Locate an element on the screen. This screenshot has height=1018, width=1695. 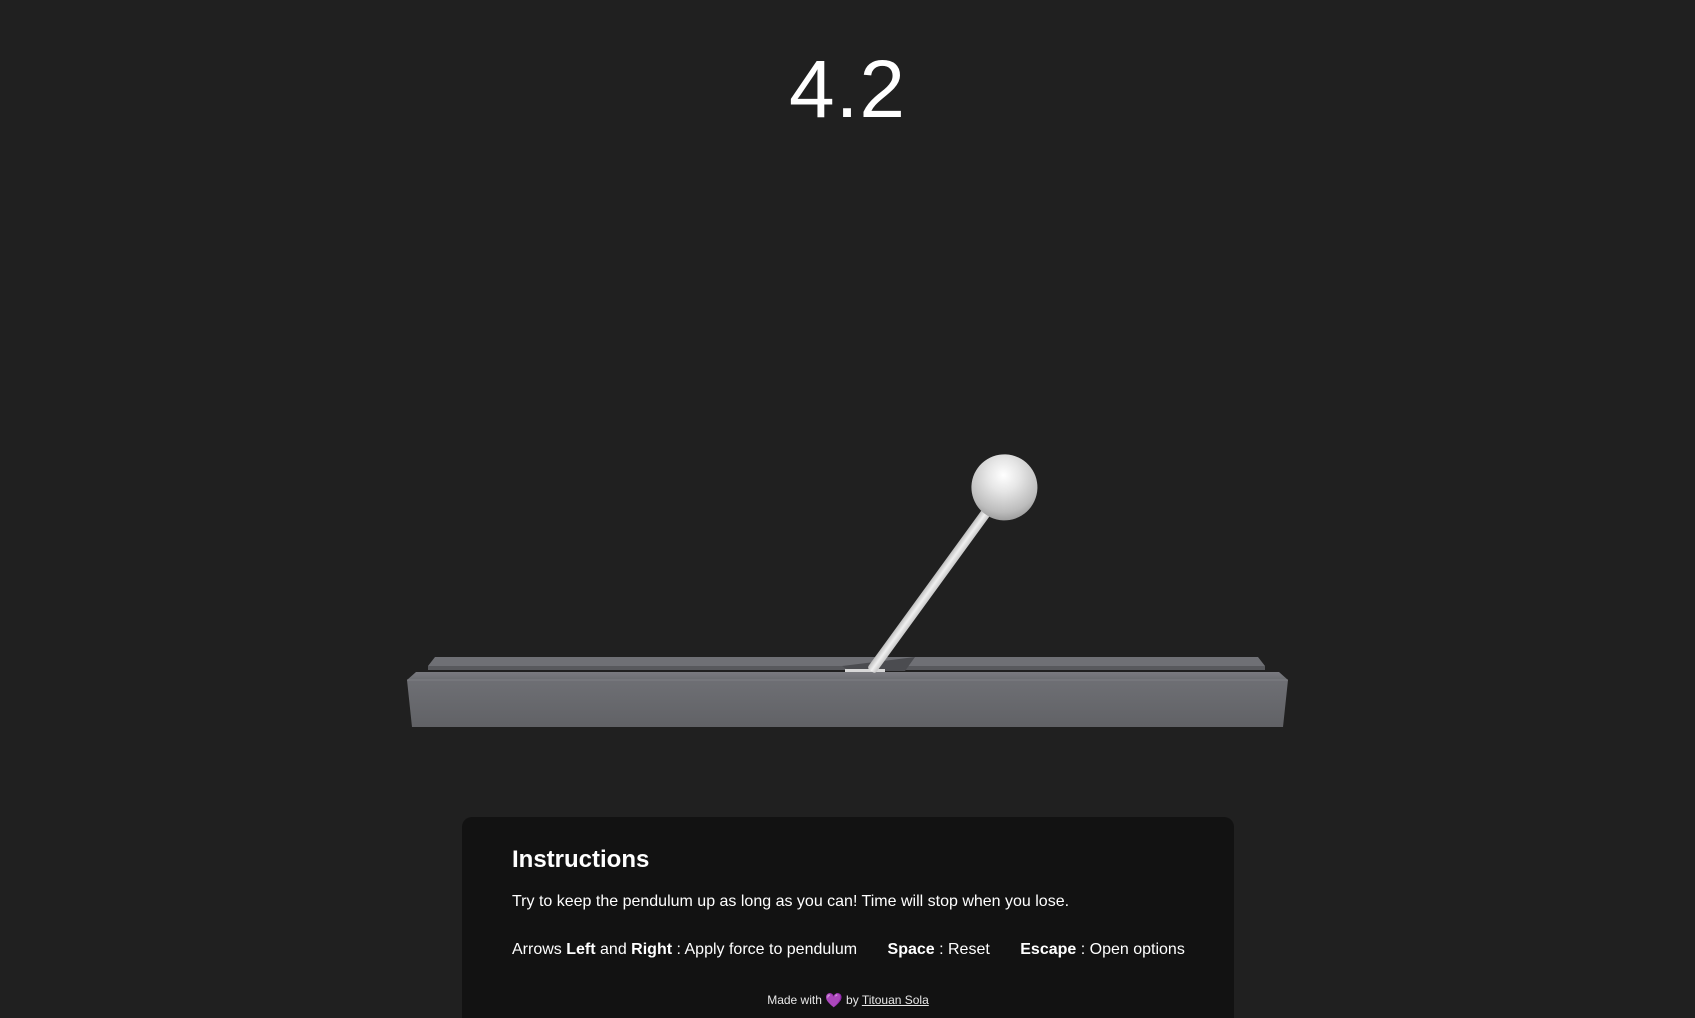
made-with-text: Made with is located at coordinates (794, 1000).